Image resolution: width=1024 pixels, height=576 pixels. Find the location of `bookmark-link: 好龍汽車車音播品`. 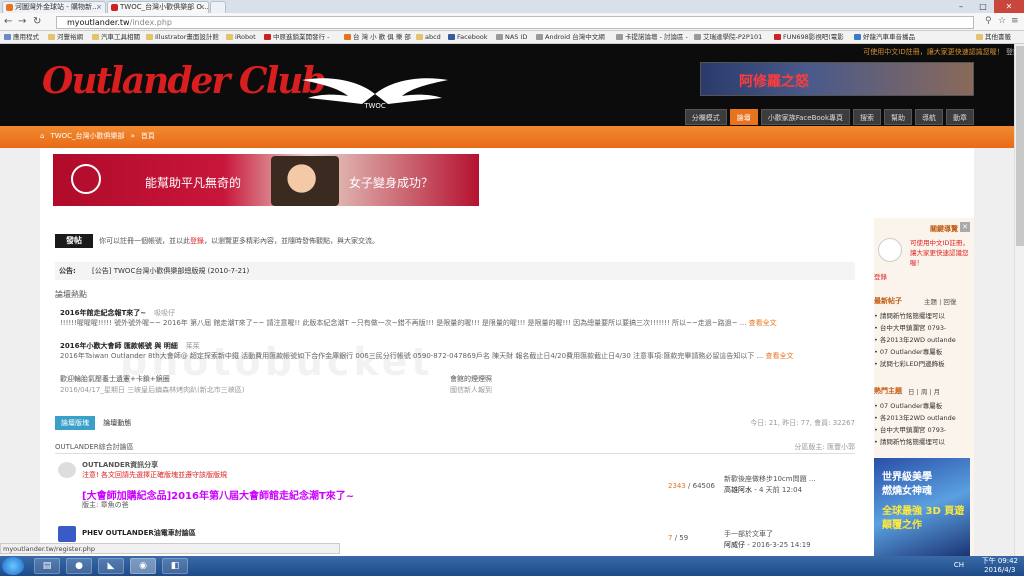

bookmark-link: 好龍汽車車音播品 is located at coordinates (884, 37).